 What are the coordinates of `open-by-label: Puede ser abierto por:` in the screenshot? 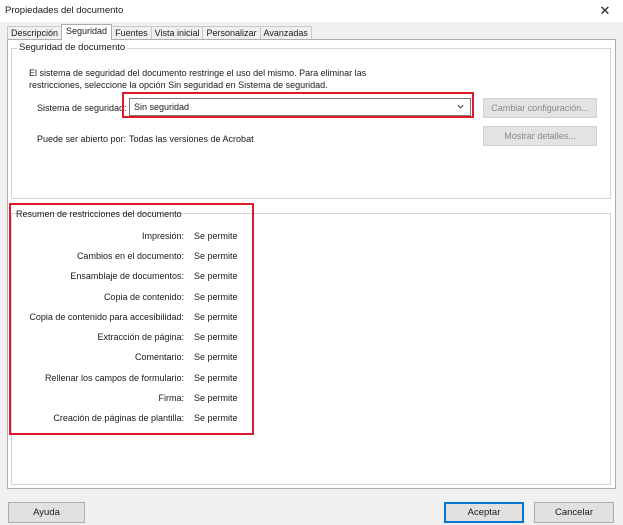 It's located at (82, 139).